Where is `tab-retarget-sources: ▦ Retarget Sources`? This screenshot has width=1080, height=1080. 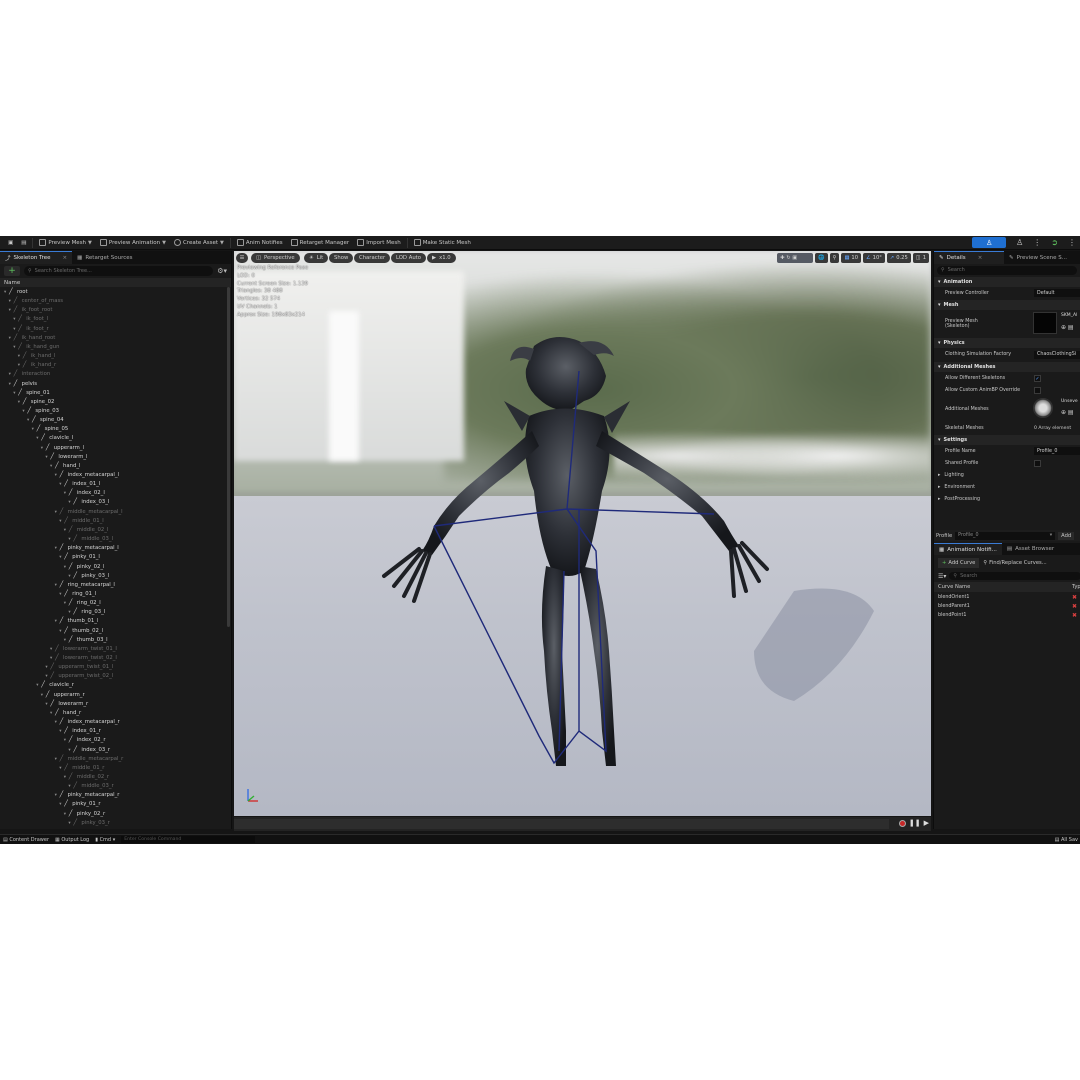
tab-retarget-sources: ▦ Retarget Sources is located at coordinates (104, 257).